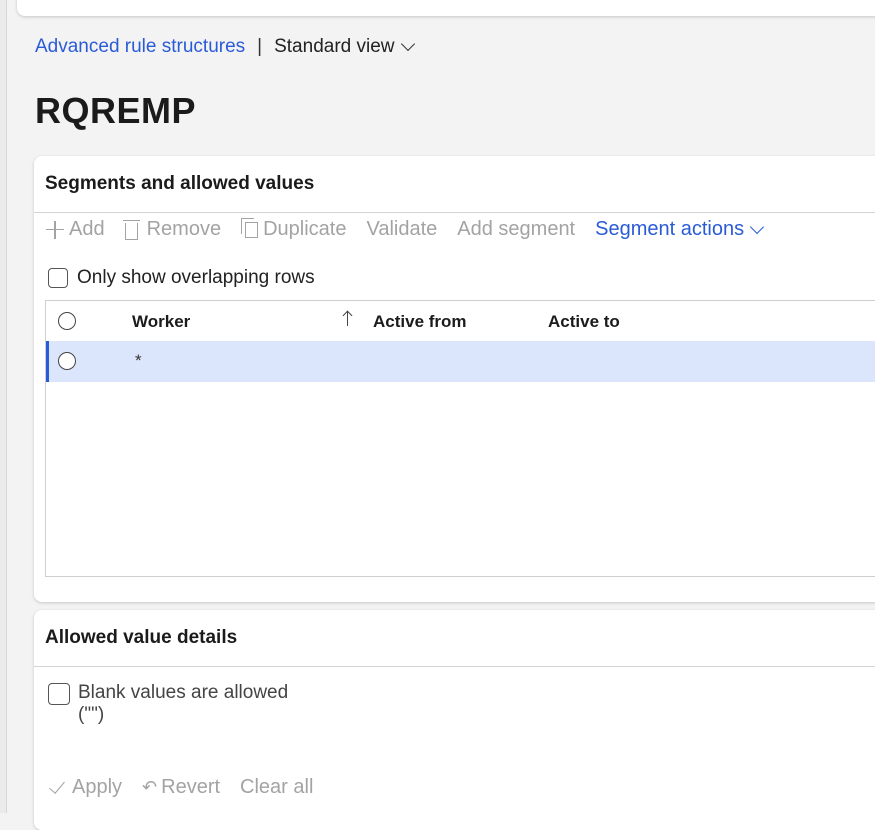 Image resolution: width=875 pixels, height=830 pixels. Describe the element at coordinates (183, 704) in the screenshot. I see `blank-values-text: Blank values are allowed ("")` at that location.